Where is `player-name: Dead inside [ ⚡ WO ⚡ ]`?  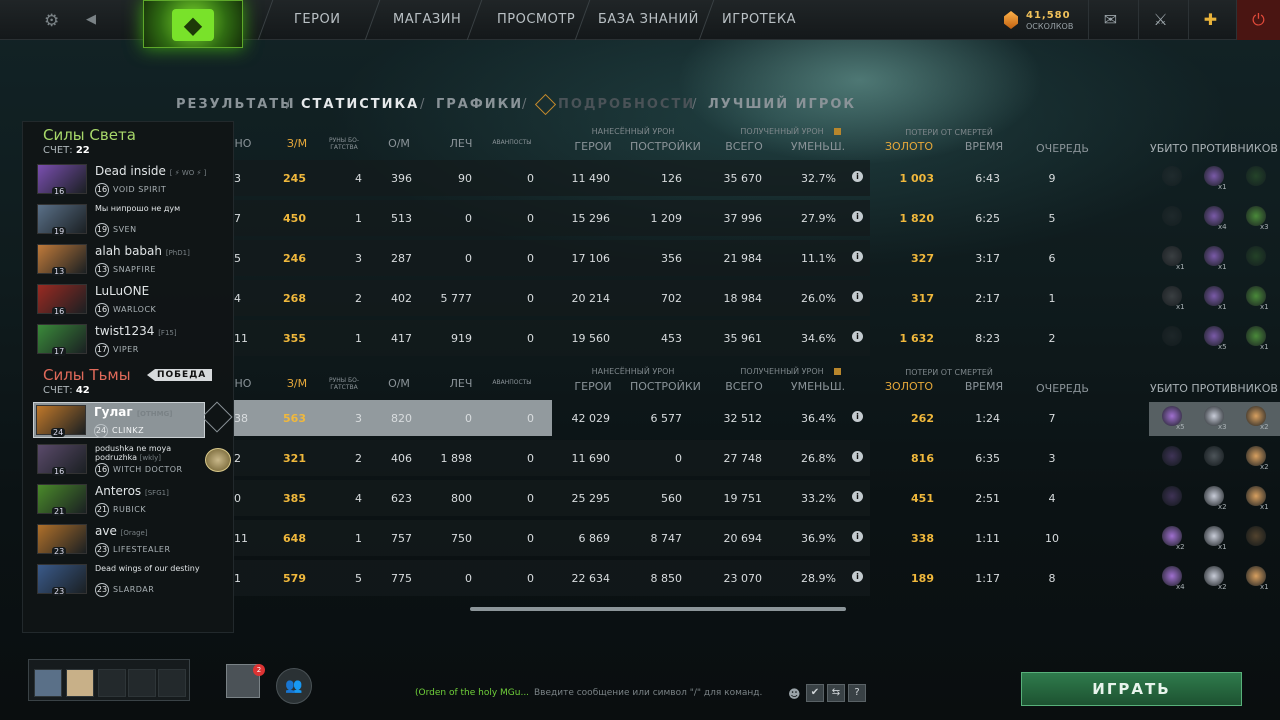 player-name: Dead inside [ ⚡ WO ⚡ ] is located at coordinates (150, 171).